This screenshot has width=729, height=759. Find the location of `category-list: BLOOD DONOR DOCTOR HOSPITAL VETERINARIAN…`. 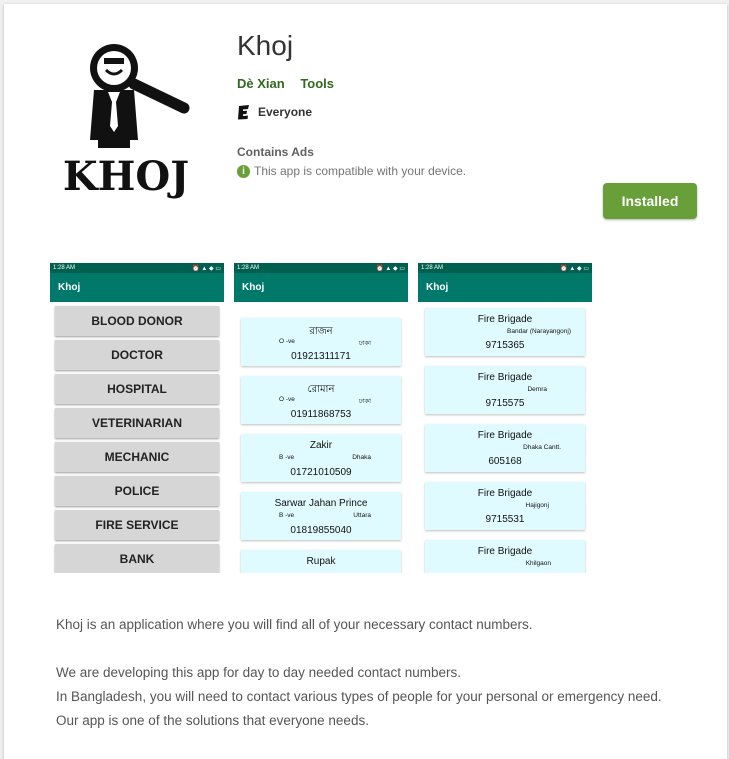

category-list: BLOOD DONOR DOCTOR HOSPITAL VETERINARIAN… is located at coordinates (137, 437).